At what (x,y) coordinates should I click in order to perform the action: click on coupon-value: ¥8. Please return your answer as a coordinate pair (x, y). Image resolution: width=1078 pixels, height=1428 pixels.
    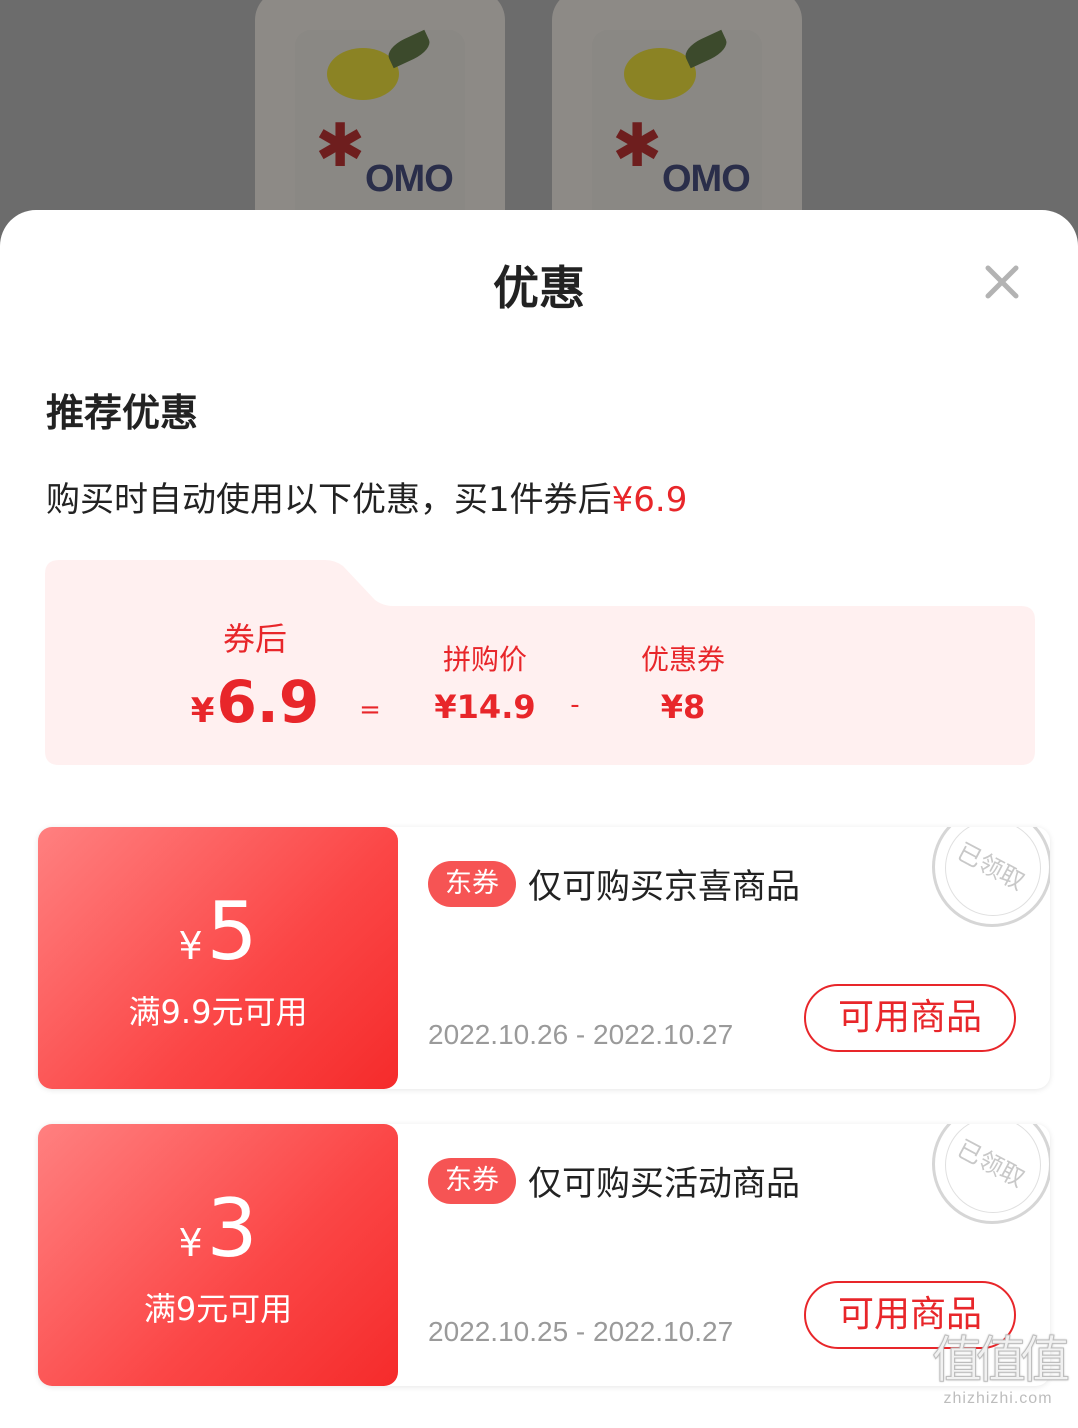
    Looking at the image, I should click on (683, 707).